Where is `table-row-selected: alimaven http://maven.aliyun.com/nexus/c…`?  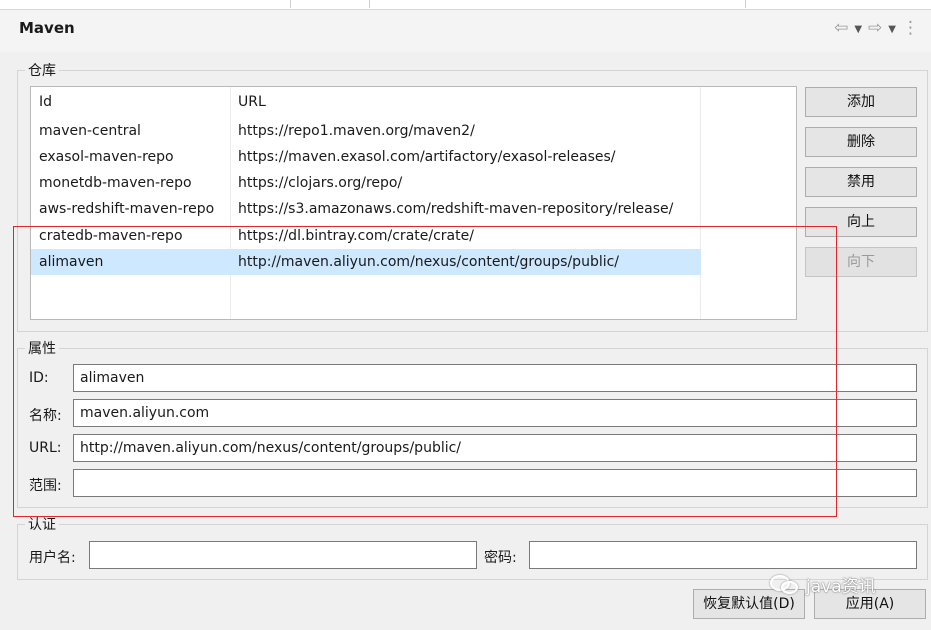 table-row-selected: alimaven http://maven.aliyun.com/nexus/c… is located at coordinates (366, 262).